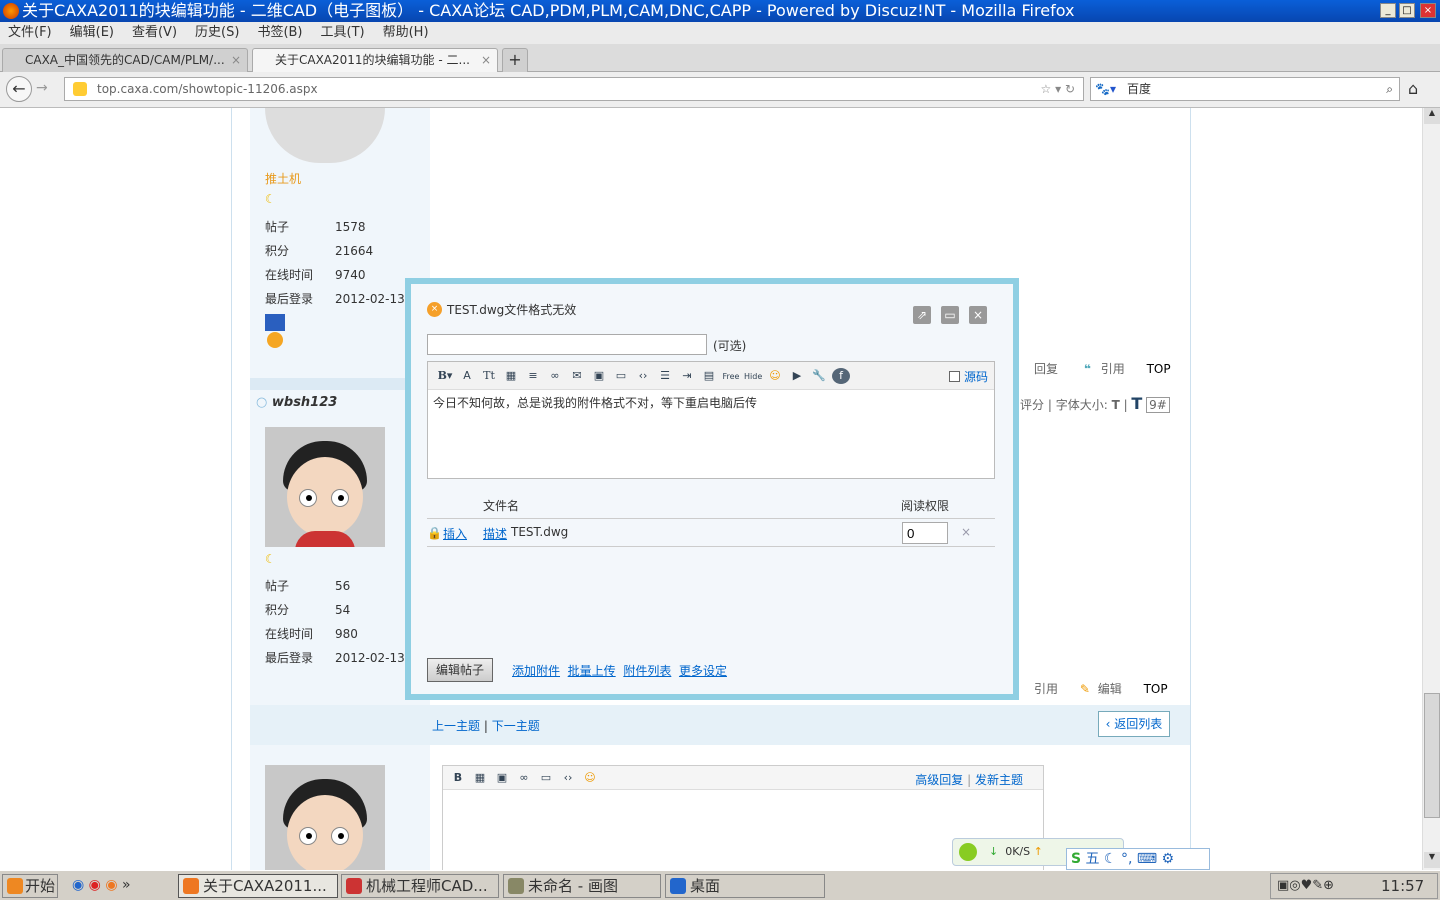  I want to click on remove-attachment-button: ×, so click(966, 532).